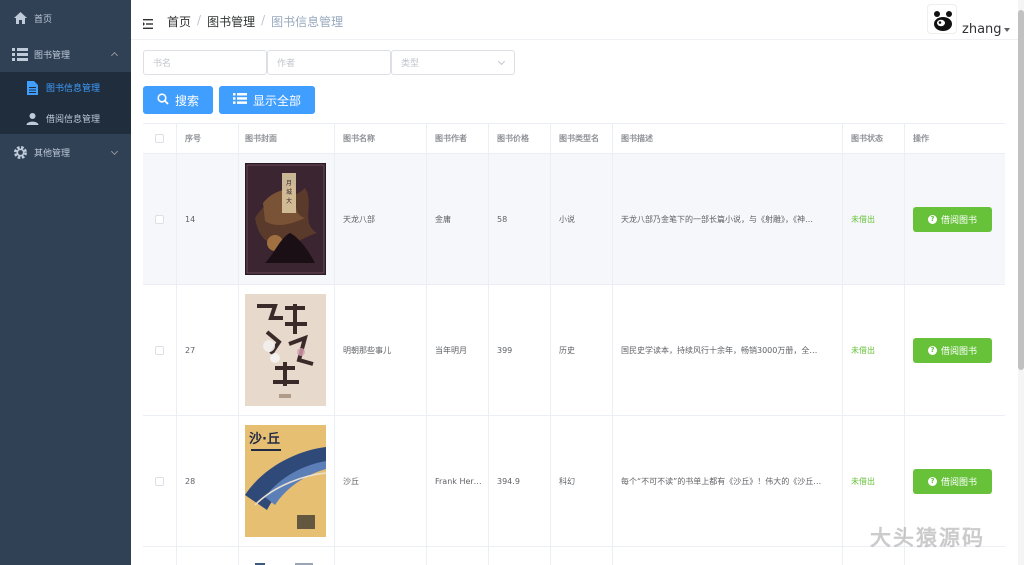 The width and height of the screenshot is (1024, 565). What do you see at coordinates (381, 219) in the screenshot?
I see `book-name: 天龙八部` at bounding box center [381, 219].